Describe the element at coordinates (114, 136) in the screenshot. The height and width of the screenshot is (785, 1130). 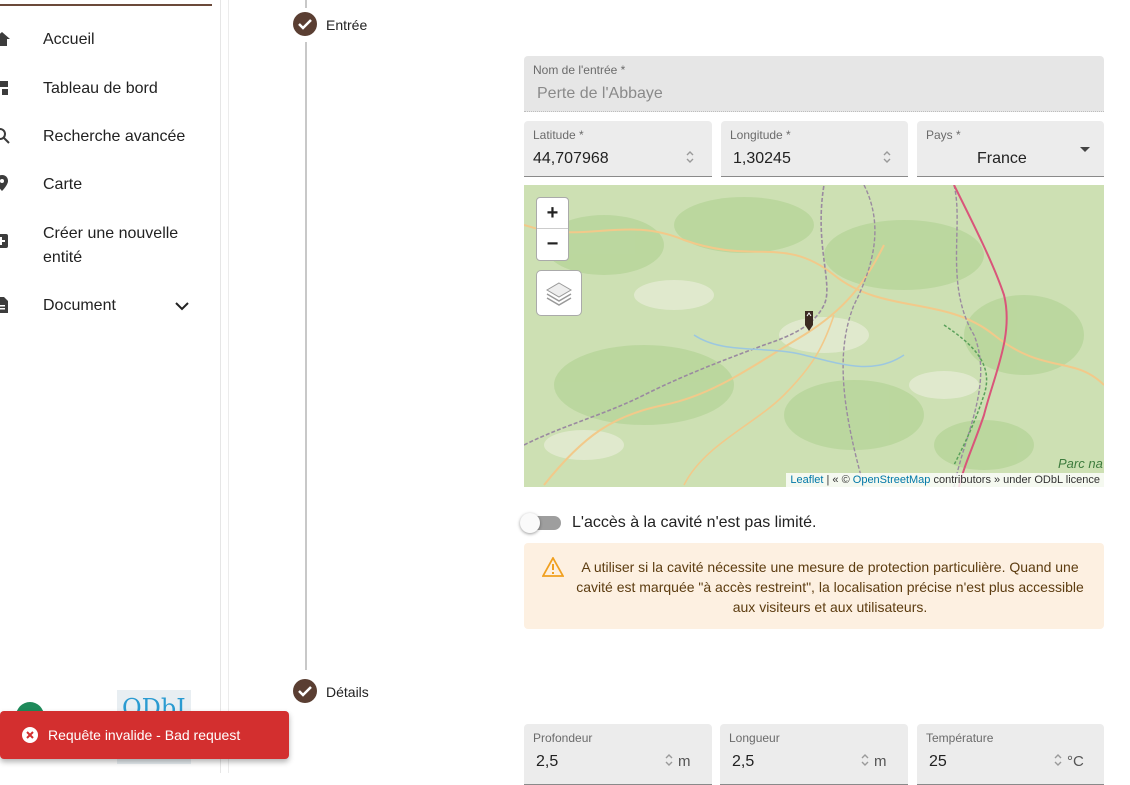
I see `sidebar-item-label: Recherche avancée` at that location.